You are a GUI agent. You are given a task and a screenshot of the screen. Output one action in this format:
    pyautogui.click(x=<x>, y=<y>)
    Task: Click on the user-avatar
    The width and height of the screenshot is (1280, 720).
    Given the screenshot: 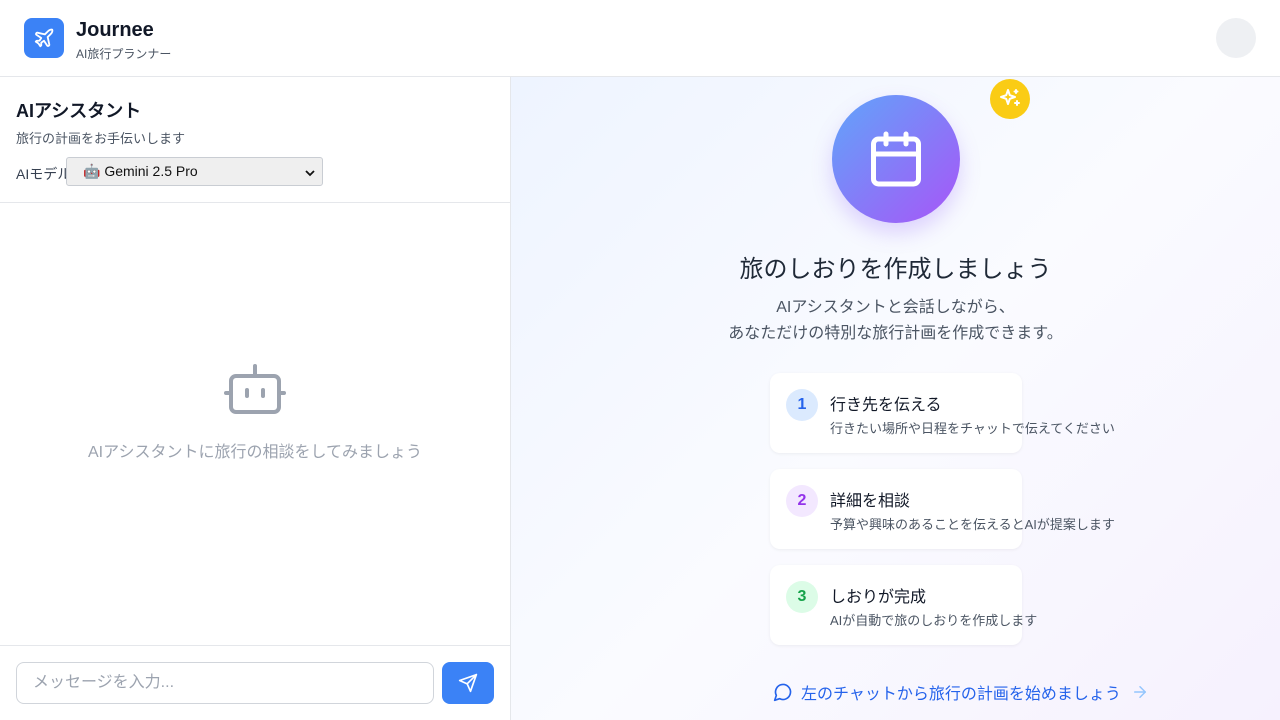 What is the action you would take?
    pyautogui.click(x=1236, y=38)
    